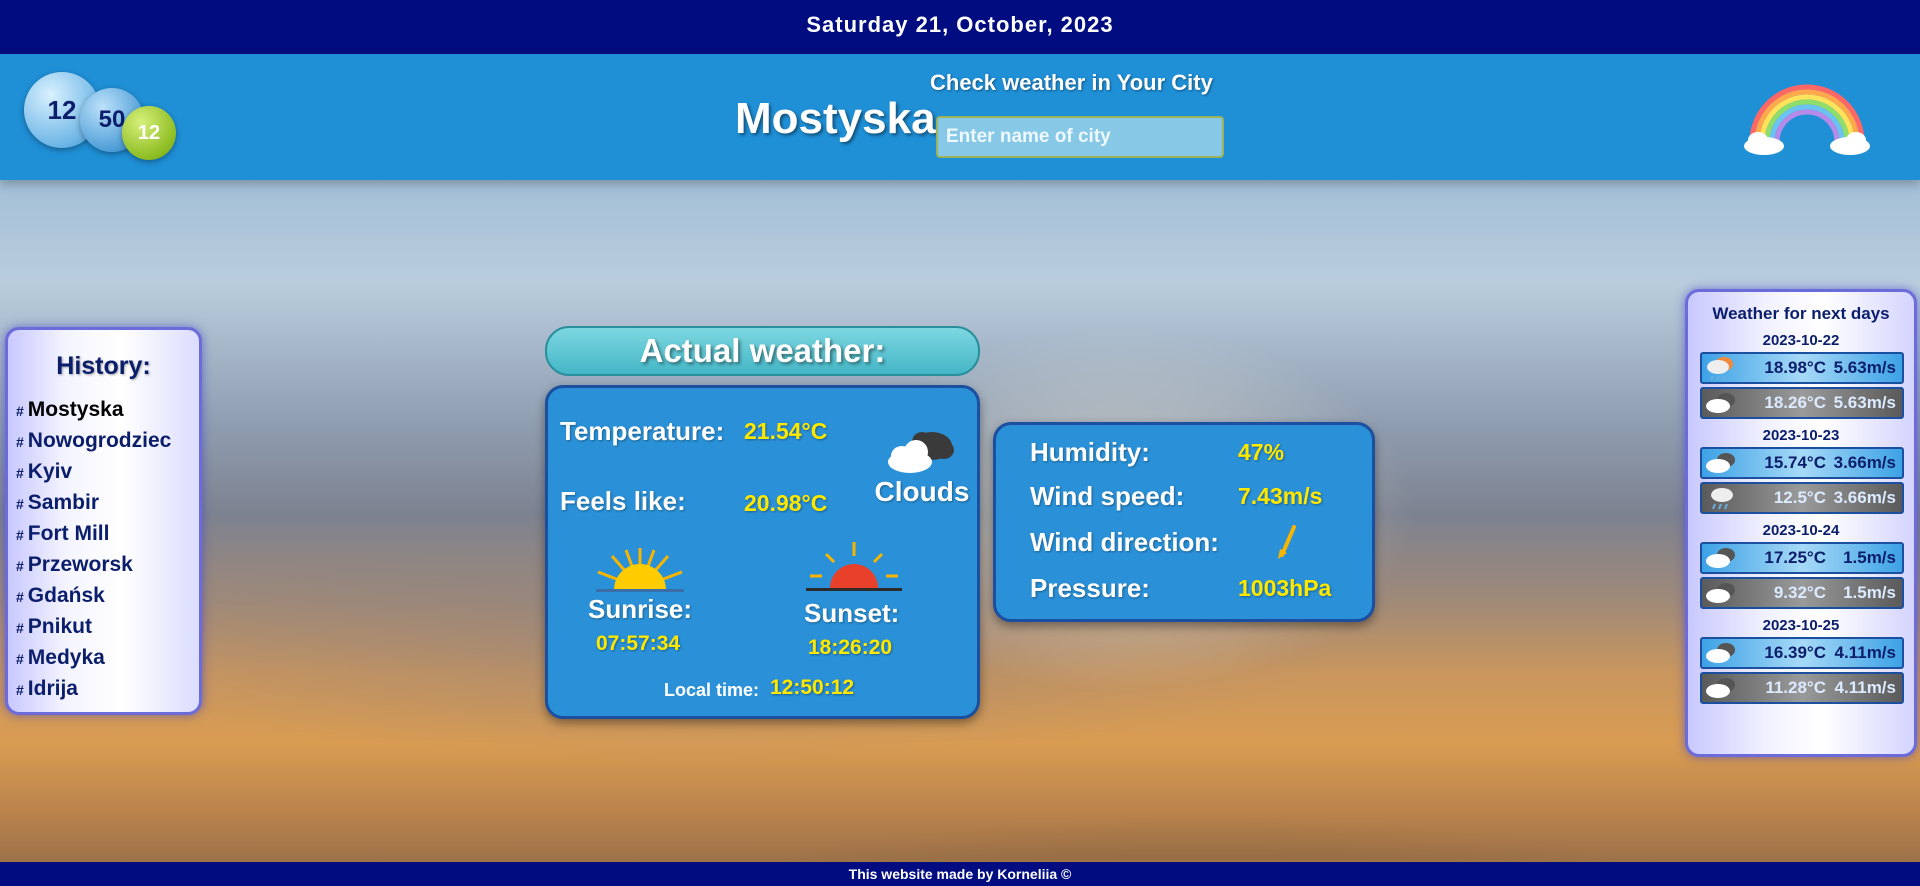  What do you see at coordinates (1801, 435) in the screenshot?
I see `forecast-date: 2023-10-23` at bounding box center [1801, 435].